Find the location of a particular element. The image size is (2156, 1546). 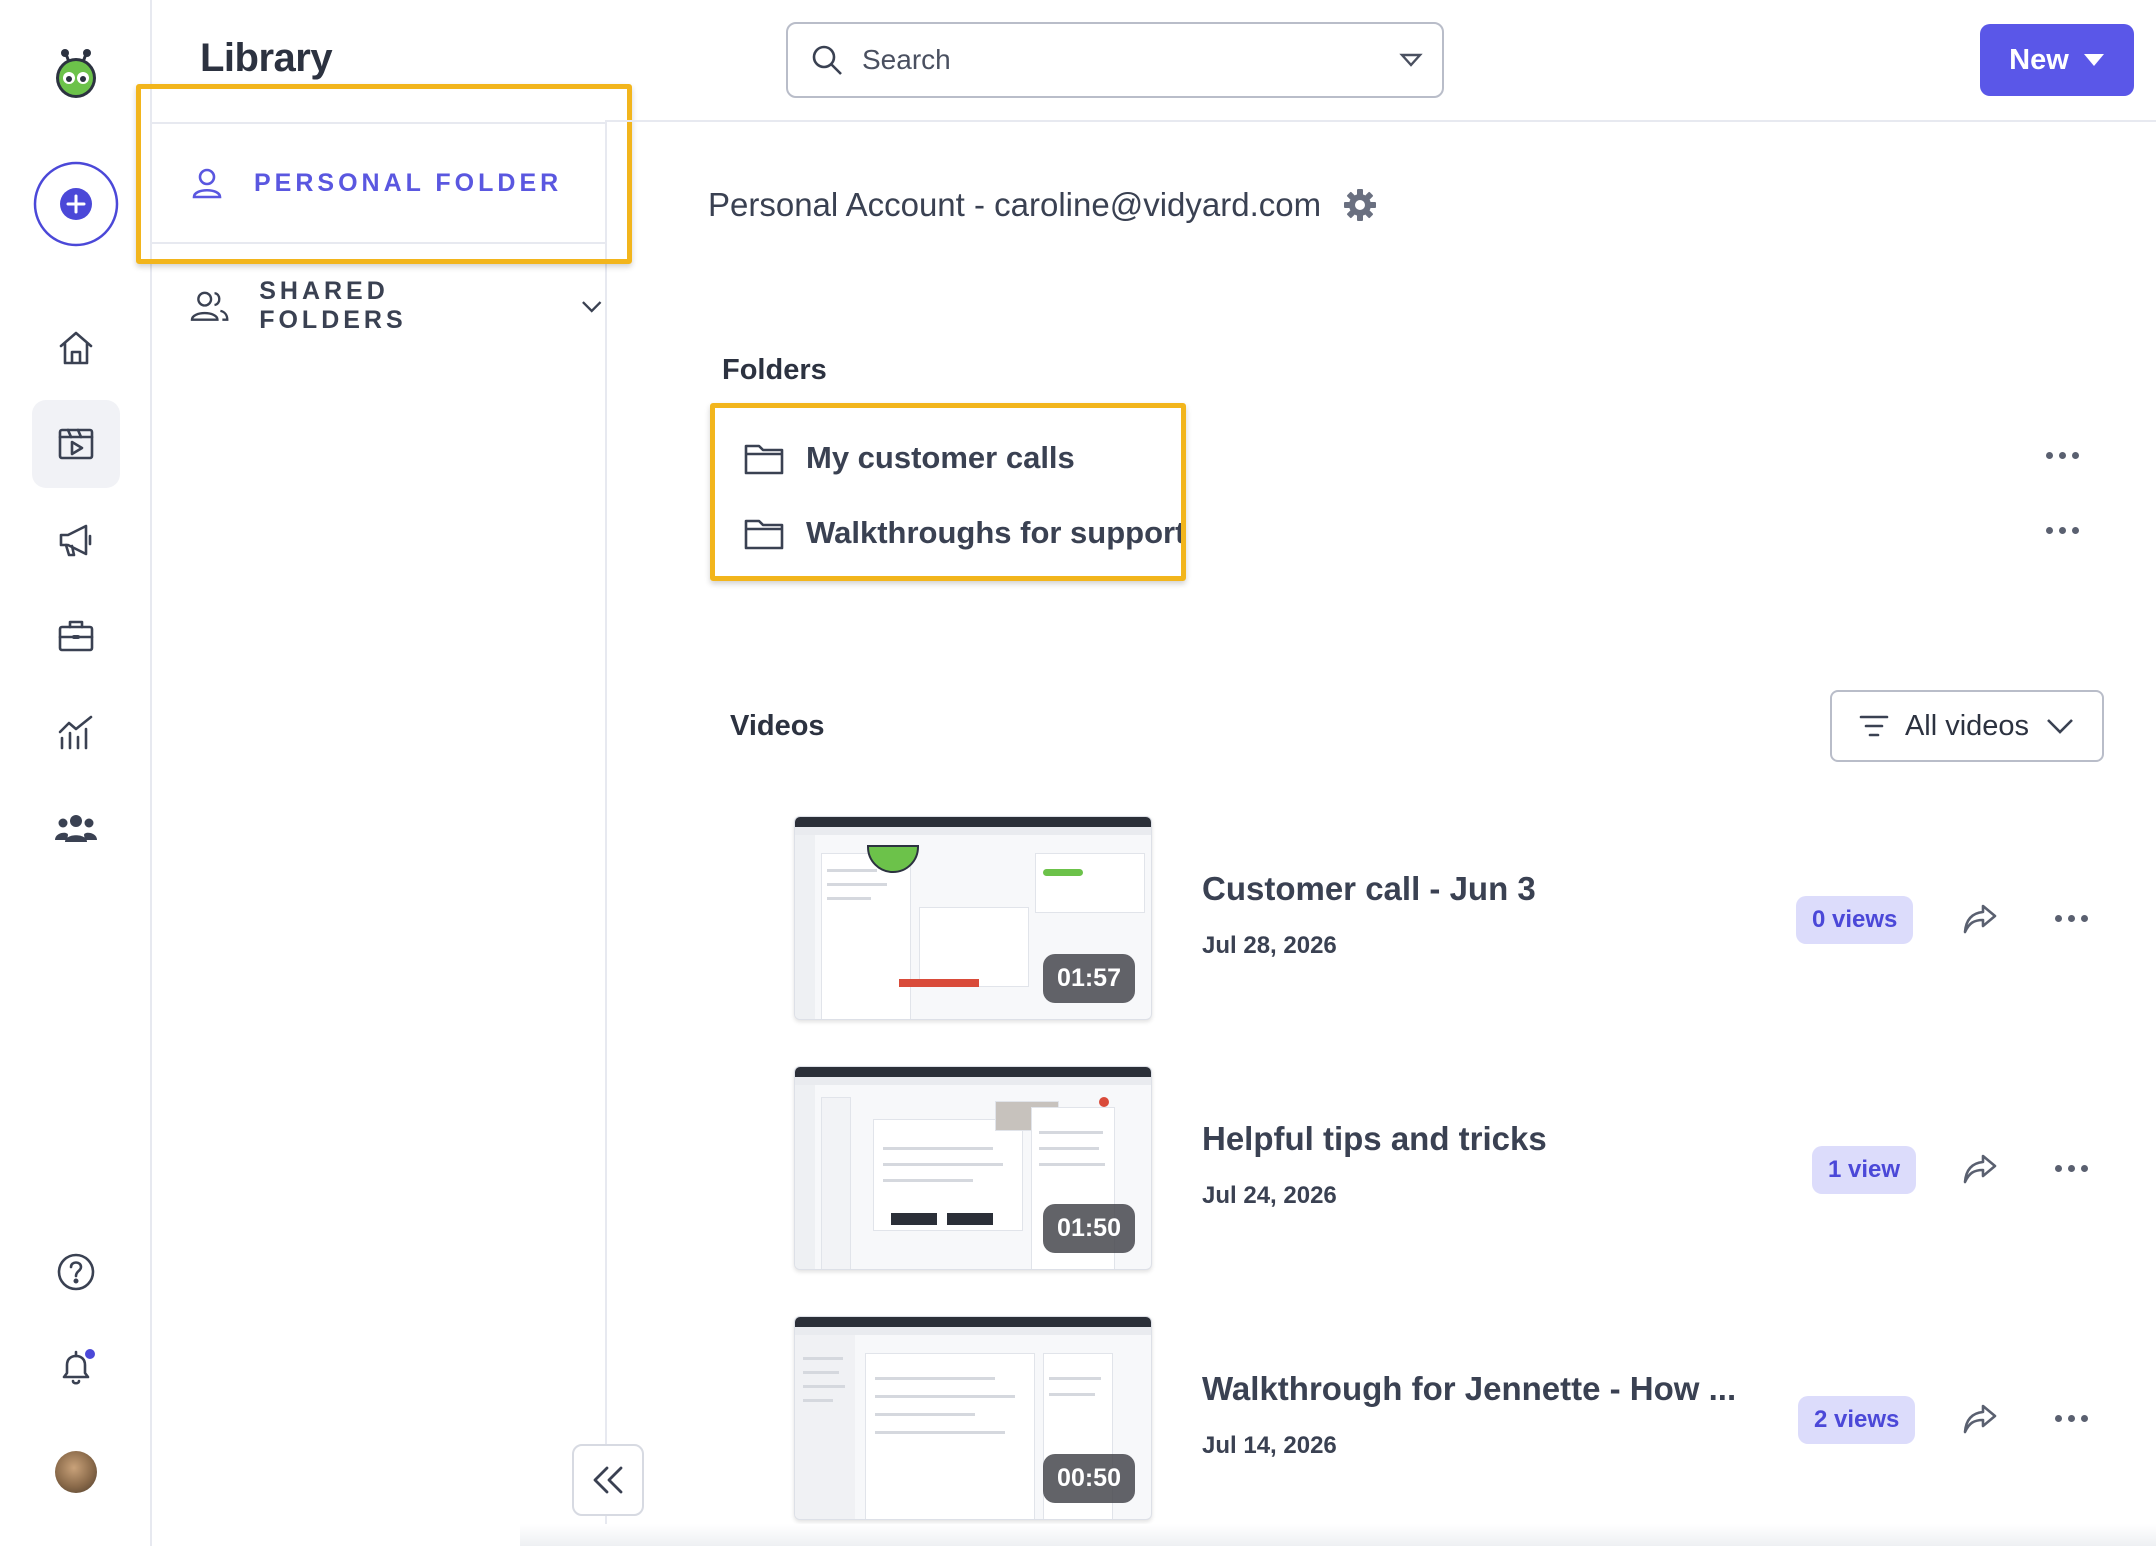

video-date: Jul 14, 2026 is located at coordinates (1269, 1445).